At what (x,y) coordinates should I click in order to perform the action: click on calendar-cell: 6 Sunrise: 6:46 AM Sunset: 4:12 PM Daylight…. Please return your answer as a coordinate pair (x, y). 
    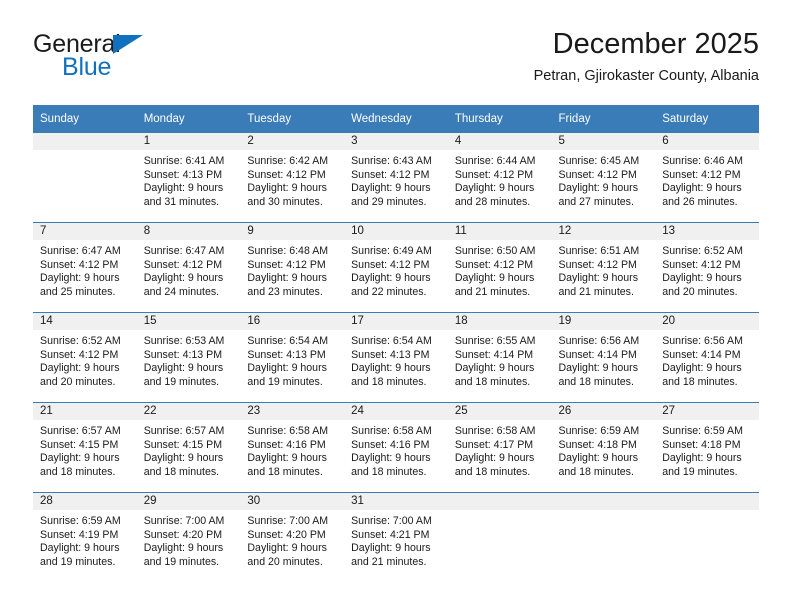
    Looking at the image, I should click on (707, 178).